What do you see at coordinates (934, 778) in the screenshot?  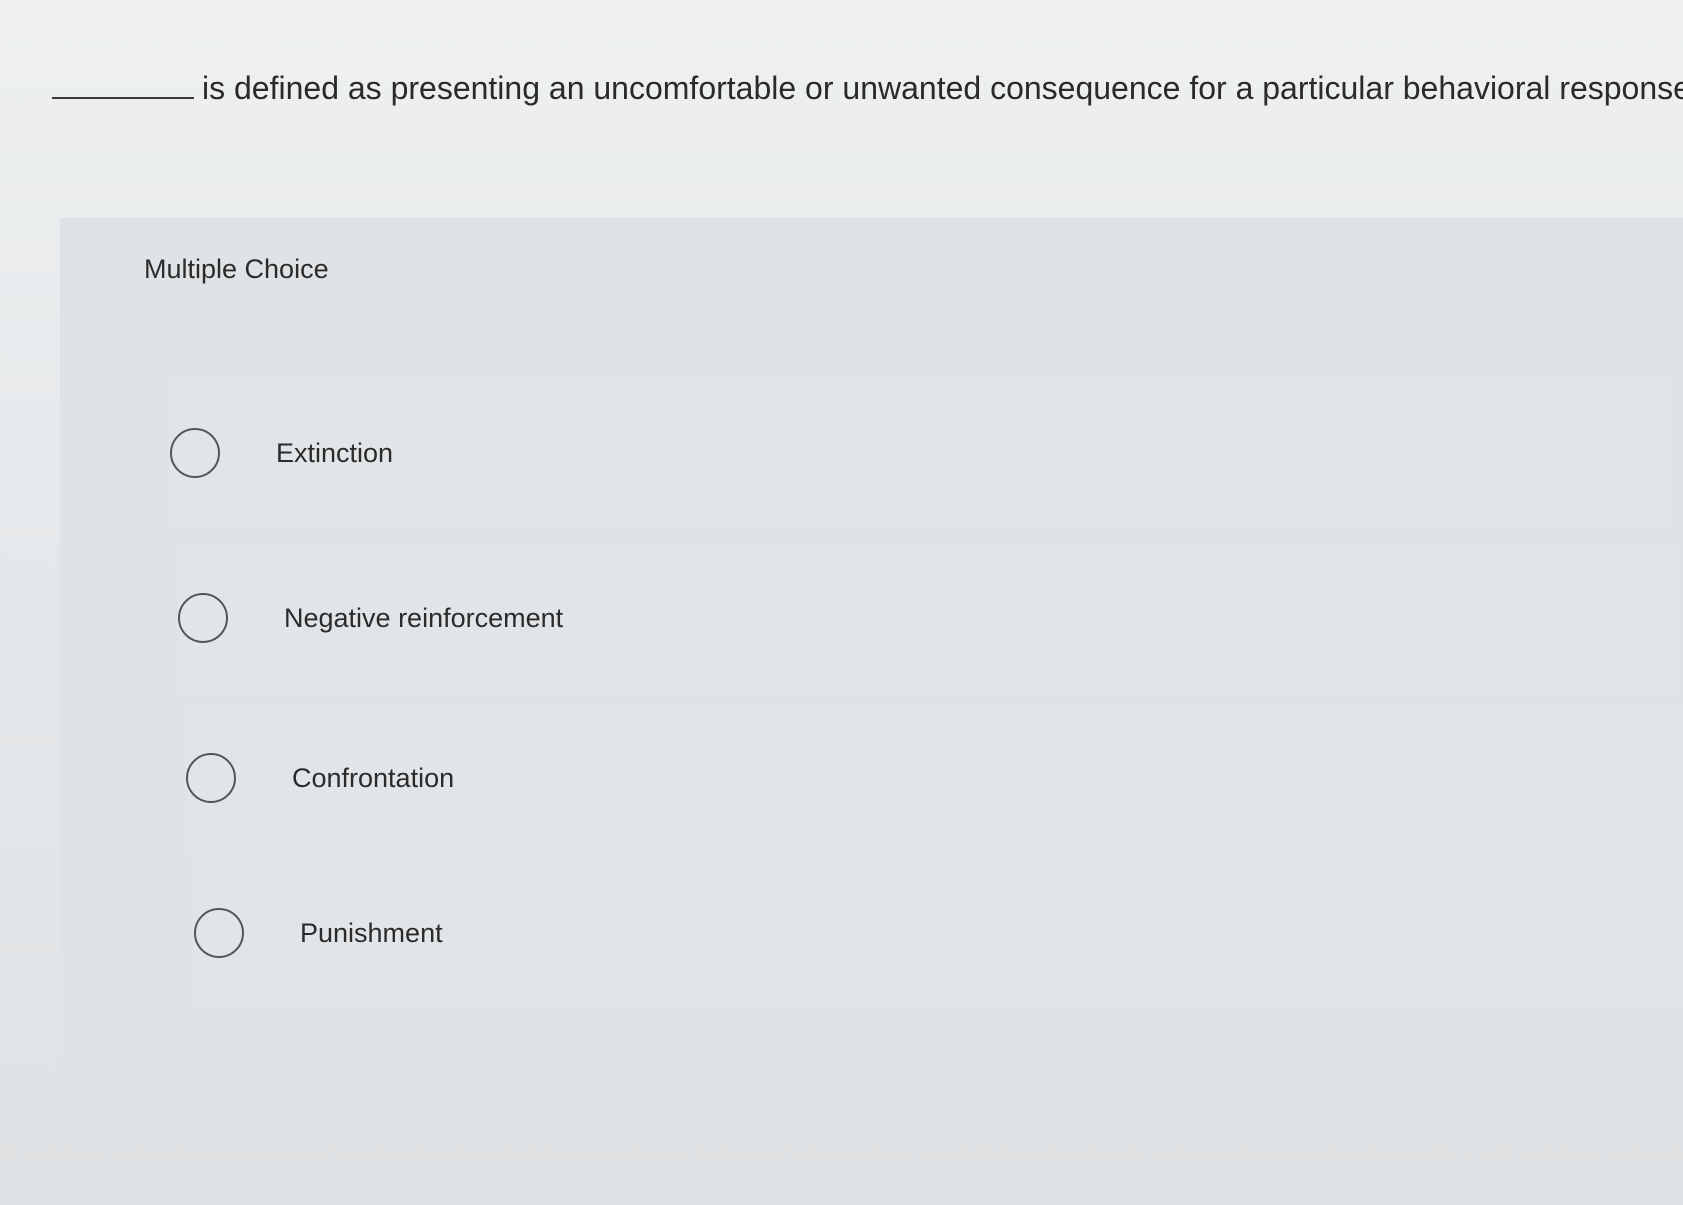 I see `option-confrontation: Confrontation` at bounding box center [934, 778].